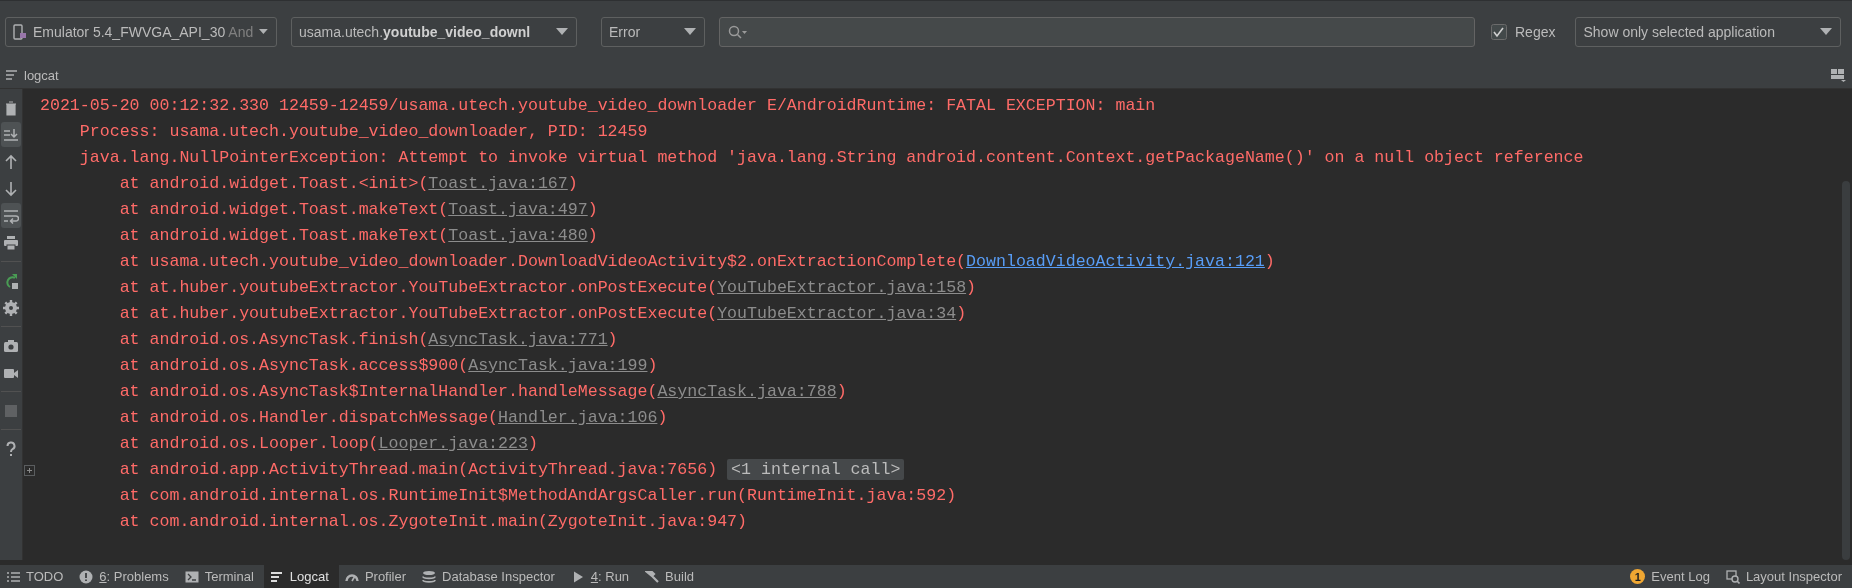 The width and height of the screenshot is (1852, 588). What do you see at coordinates (429, 576) in the screenshot?
I see `database-icon` at bounding box center [429, 576].